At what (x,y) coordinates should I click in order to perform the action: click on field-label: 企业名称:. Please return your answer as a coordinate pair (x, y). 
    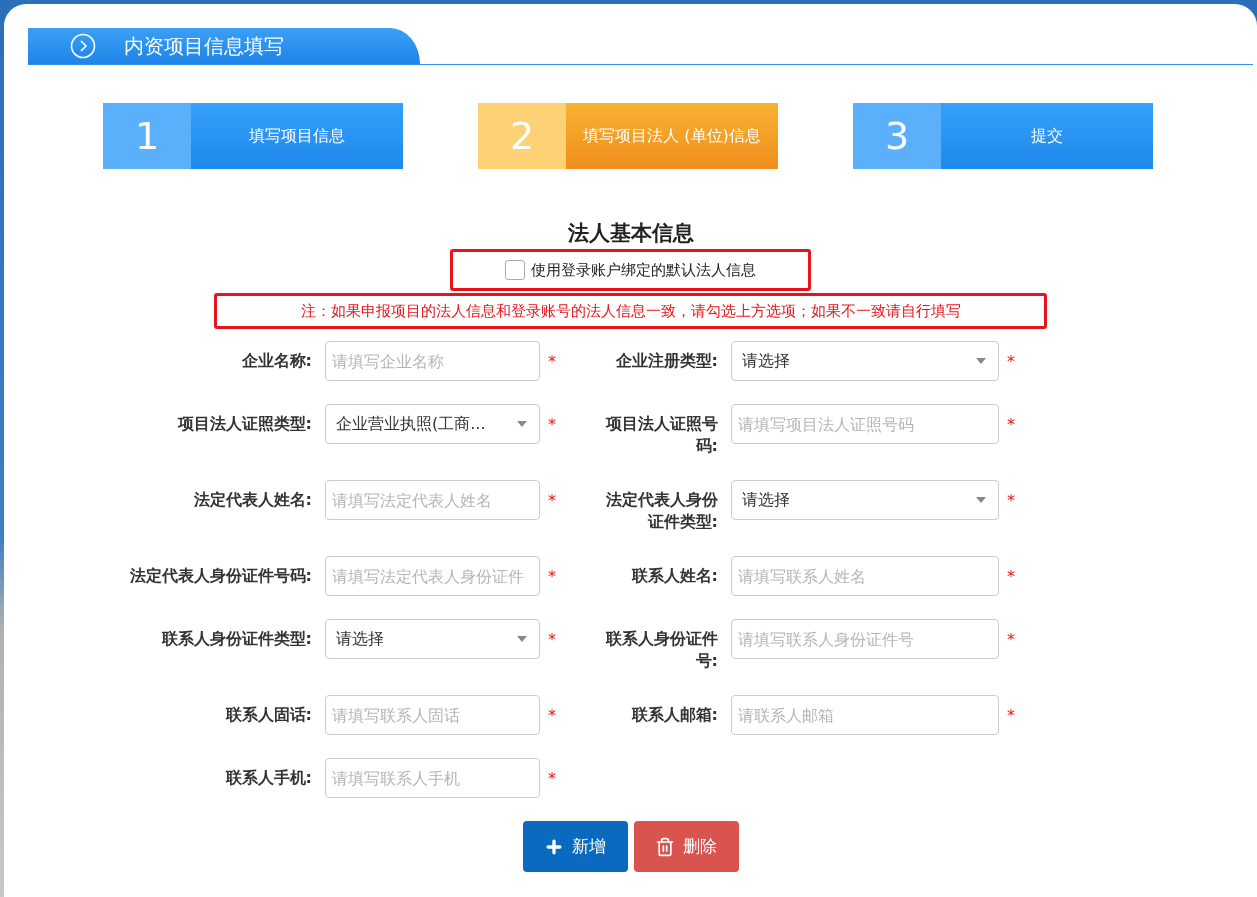
    Looking at the image, I should click on (276, 361).